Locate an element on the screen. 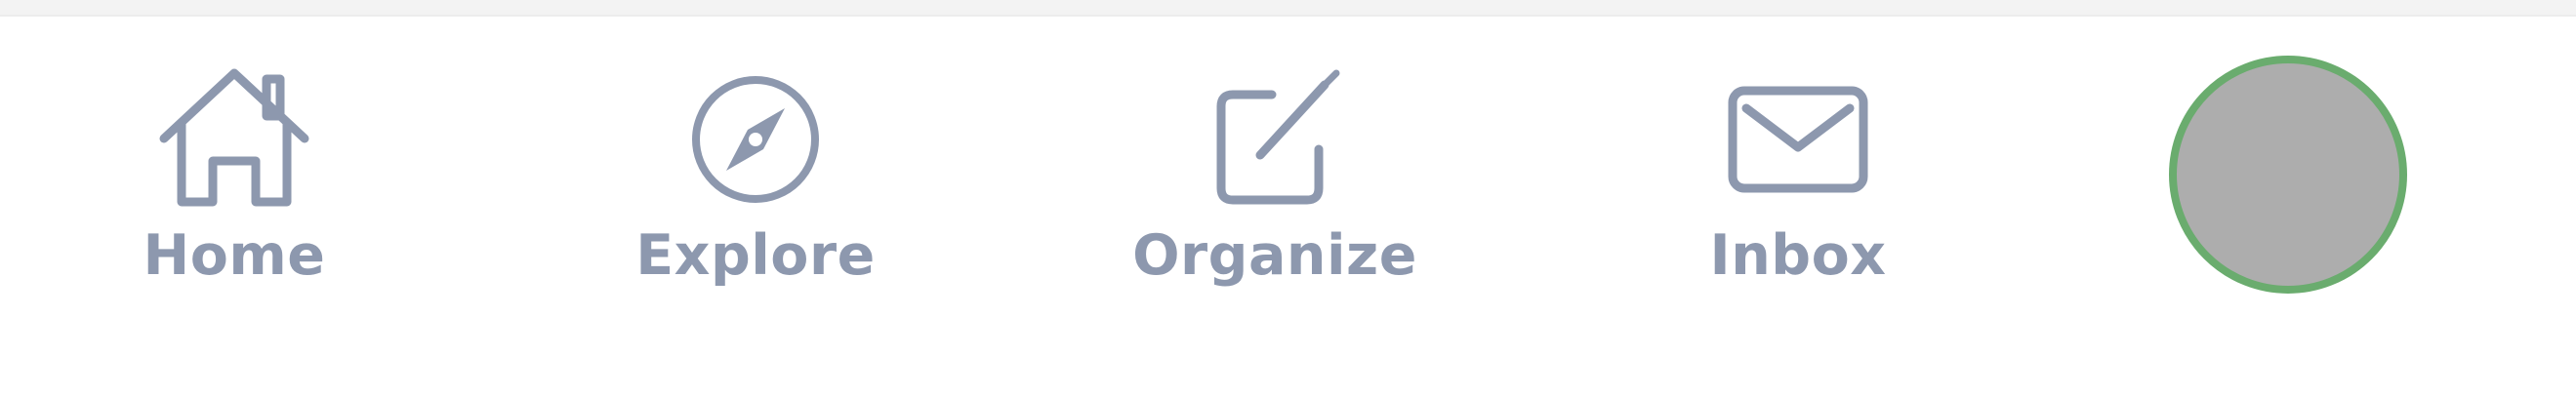 The image size is (2576, 396). nav-item-organize: Organize is located at coordinates (1275, 163).